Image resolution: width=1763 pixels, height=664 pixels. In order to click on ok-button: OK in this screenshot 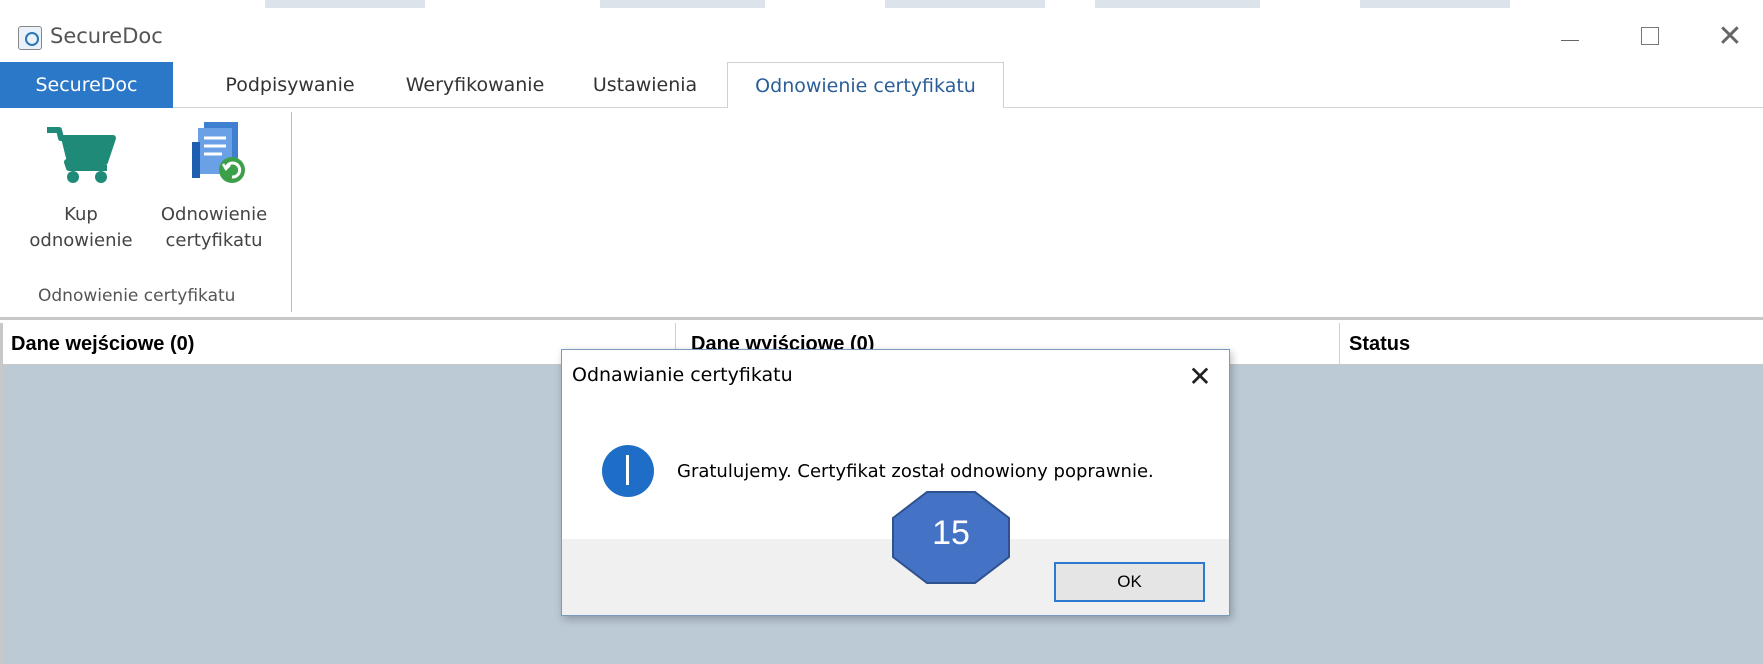, I will do `click(1129, 582)`.